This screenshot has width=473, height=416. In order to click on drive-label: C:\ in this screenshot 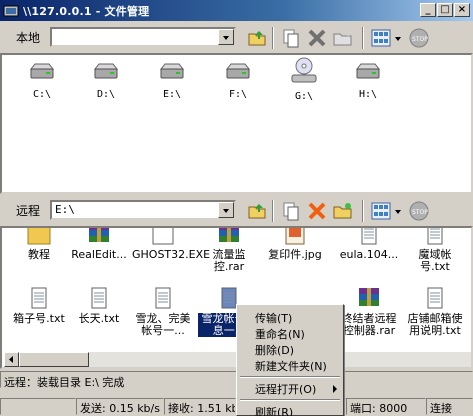, I will do `click(42, 94)`.